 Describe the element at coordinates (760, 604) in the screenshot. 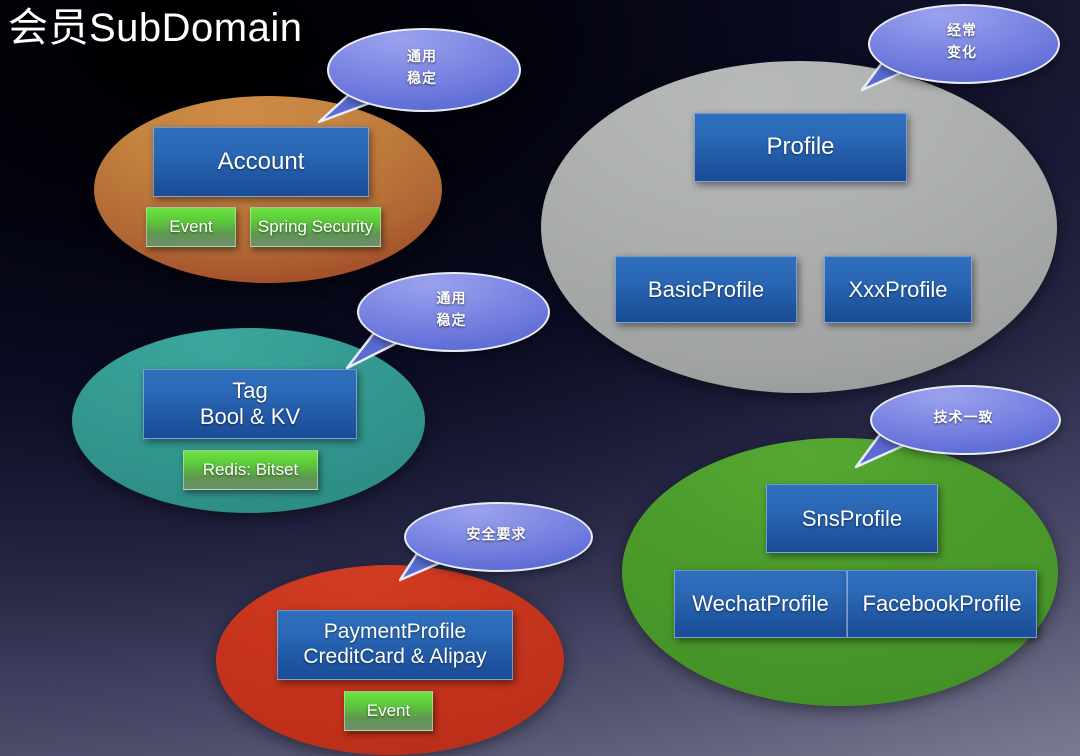

I see `box-wechat-profile: WechatProfile` at that location.